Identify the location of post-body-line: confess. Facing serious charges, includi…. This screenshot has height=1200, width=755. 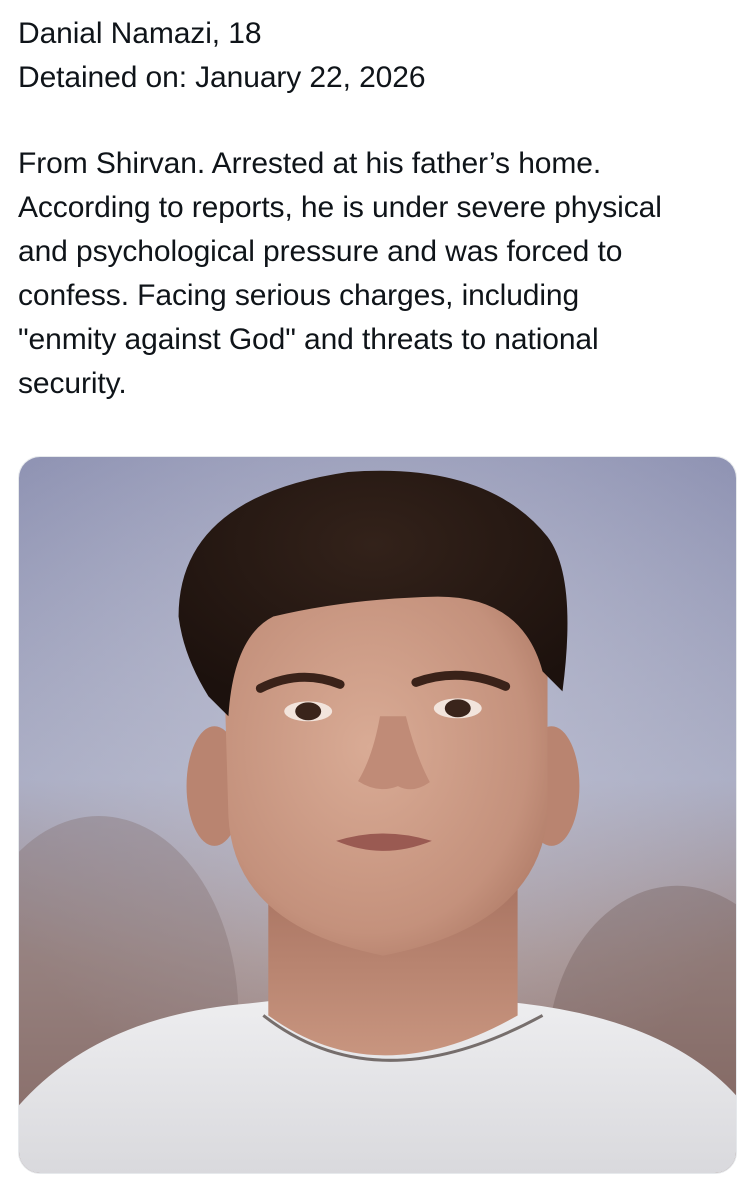
(299, 295).